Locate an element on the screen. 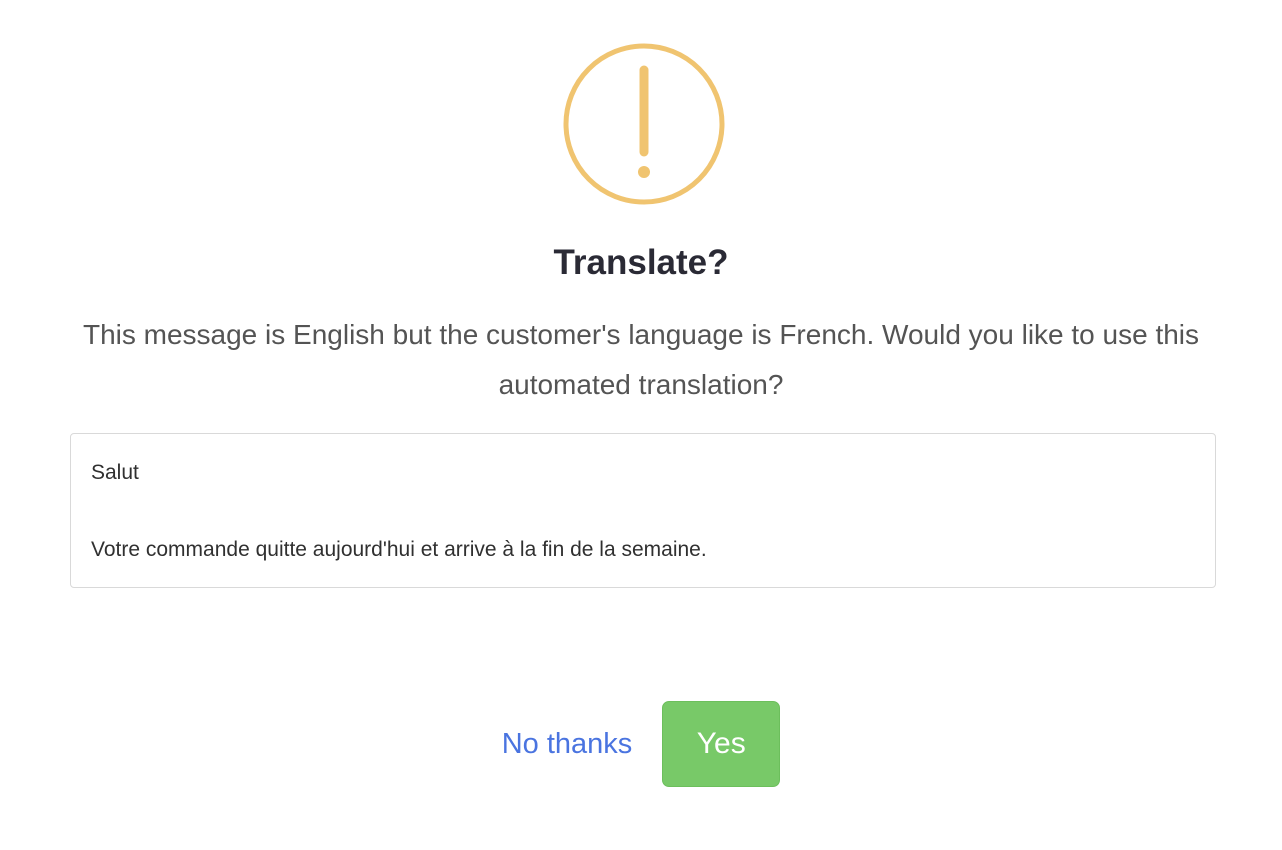 The width and height of the screenshot is (1282, 850). no-thanks-button: No thanks is located at coordinates (567, 744).